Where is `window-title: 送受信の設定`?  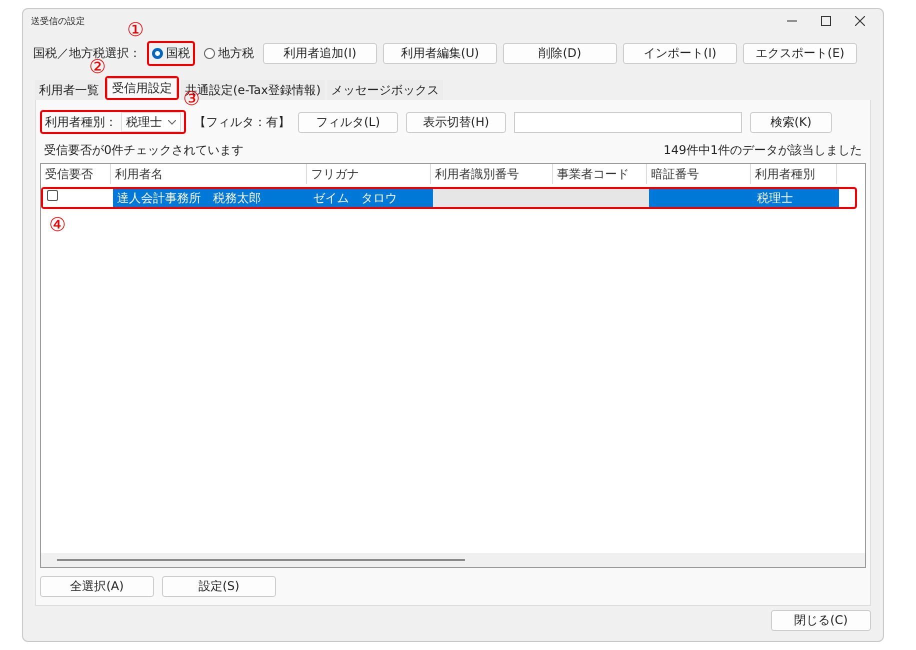
window-title: 送受信の設定 is located at coordinates (58, 22).